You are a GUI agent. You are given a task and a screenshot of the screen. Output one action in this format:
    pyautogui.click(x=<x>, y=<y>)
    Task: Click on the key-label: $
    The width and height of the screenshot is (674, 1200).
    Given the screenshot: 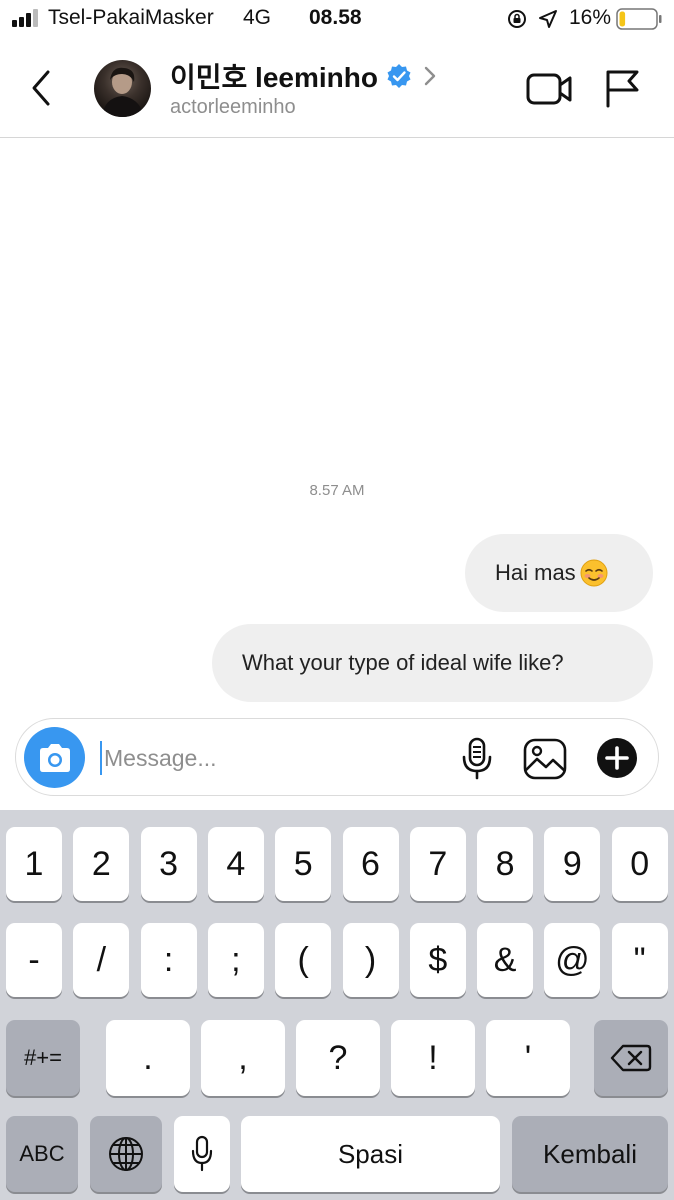 What is the action you would take?
    pyautogui.click(x=438, y=959)
    